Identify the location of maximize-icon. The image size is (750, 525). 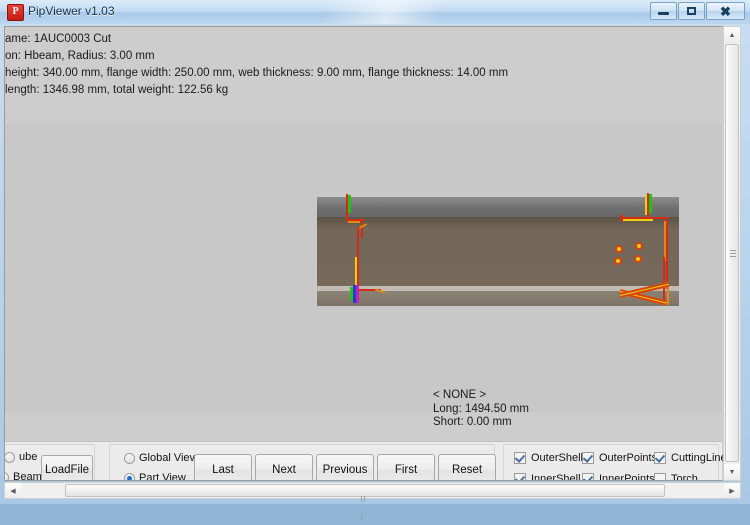
(691, 11).